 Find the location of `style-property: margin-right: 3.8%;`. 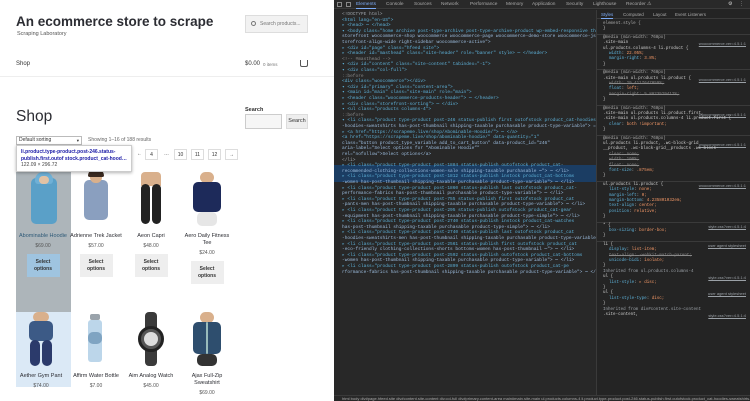

style-property: margin-right: 3.8%; is located at coordinates (633, 59).